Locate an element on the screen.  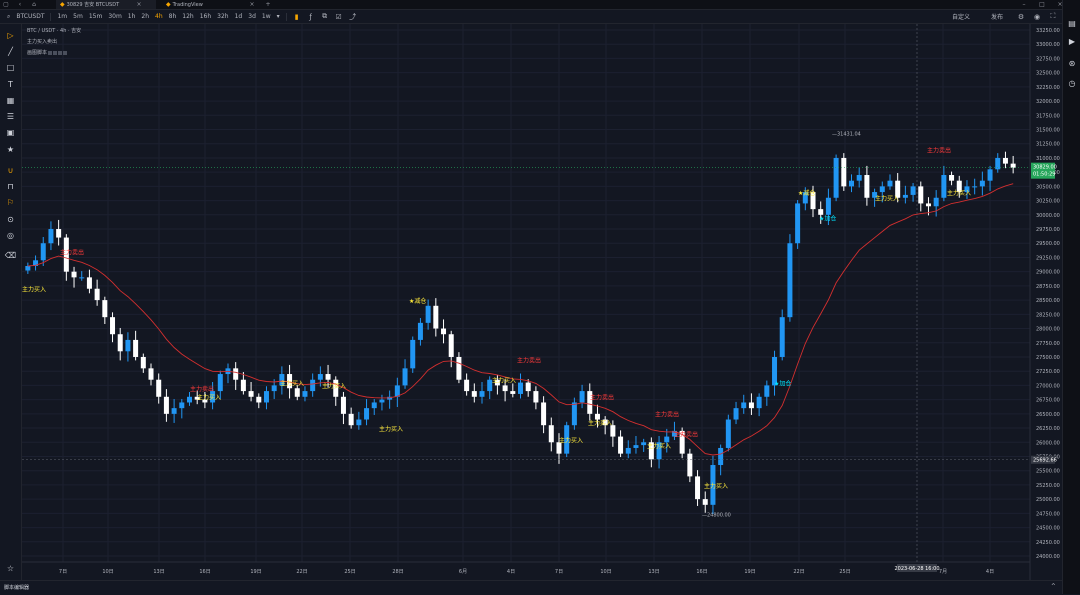
candle-type-icon: ▮ is located at coordinates (297, 17).